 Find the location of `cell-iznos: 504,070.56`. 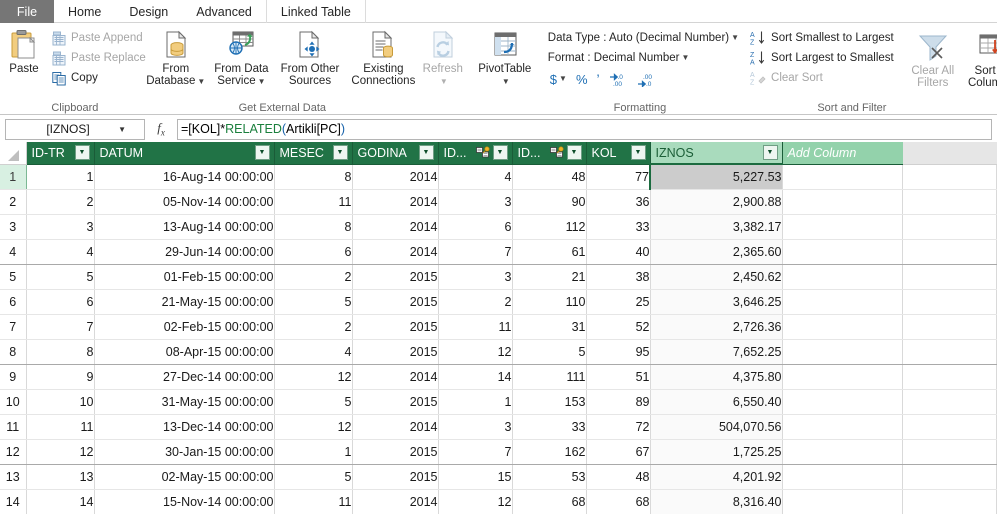

cell-iznos: 504,070.56 is located at coordinates (716, 427).